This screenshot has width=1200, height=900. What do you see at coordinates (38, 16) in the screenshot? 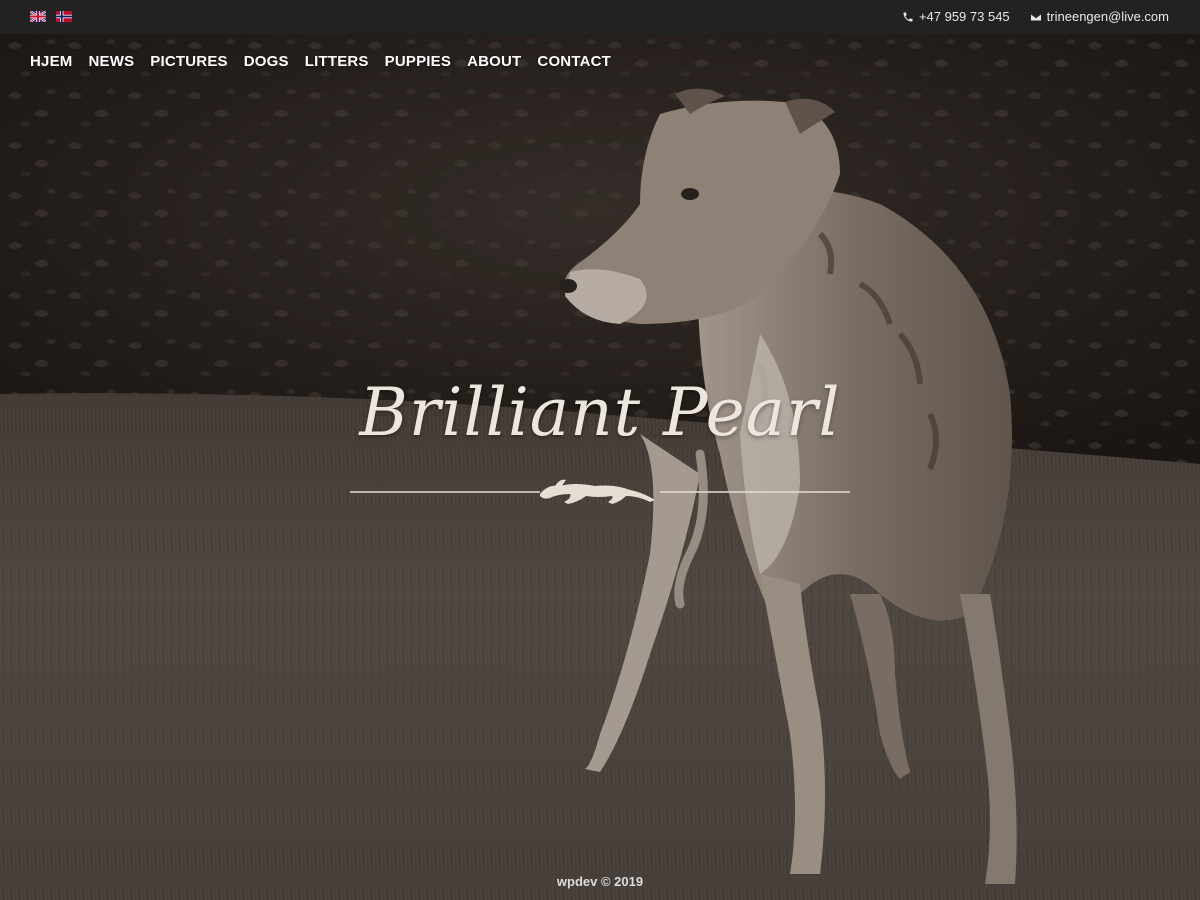
I see `english-flag-icon` at bounding box center [38, 16].